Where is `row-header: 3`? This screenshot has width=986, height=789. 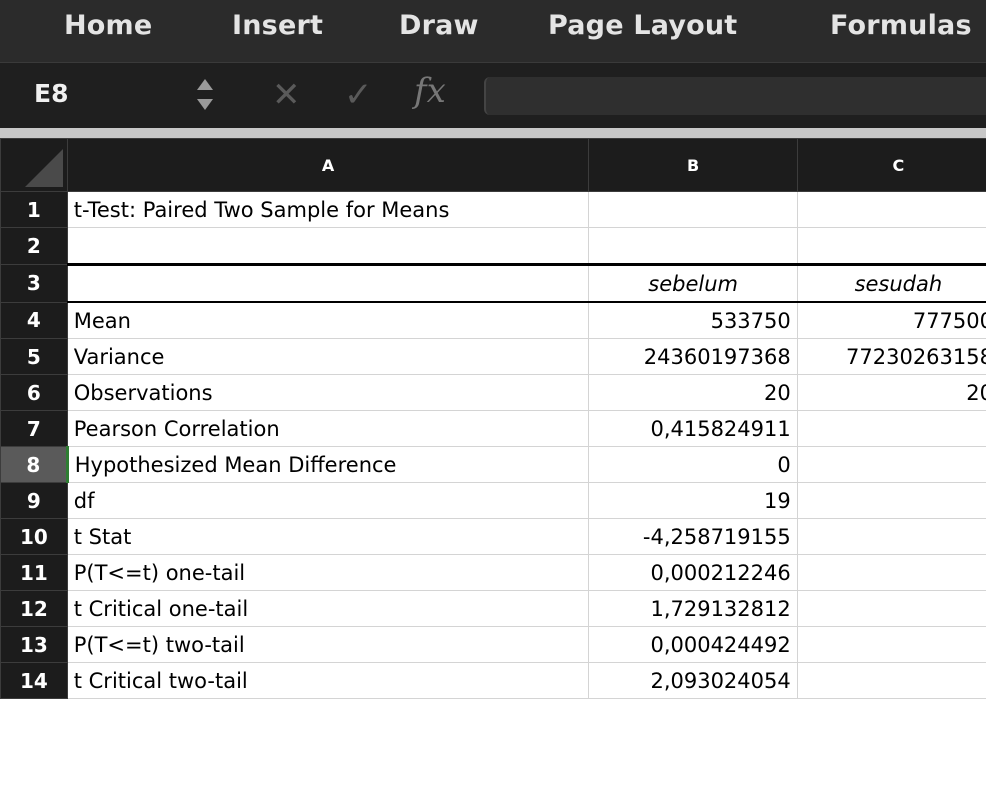
row-header: 3 is located at coordinates (34, 283).